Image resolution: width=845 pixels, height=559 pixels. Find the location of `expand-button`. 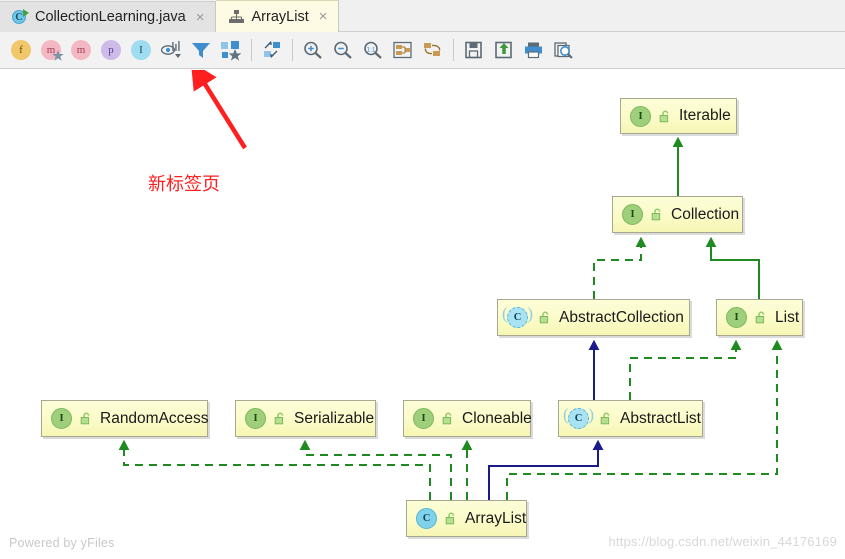

expand-button is located at coordinates (272, 50).